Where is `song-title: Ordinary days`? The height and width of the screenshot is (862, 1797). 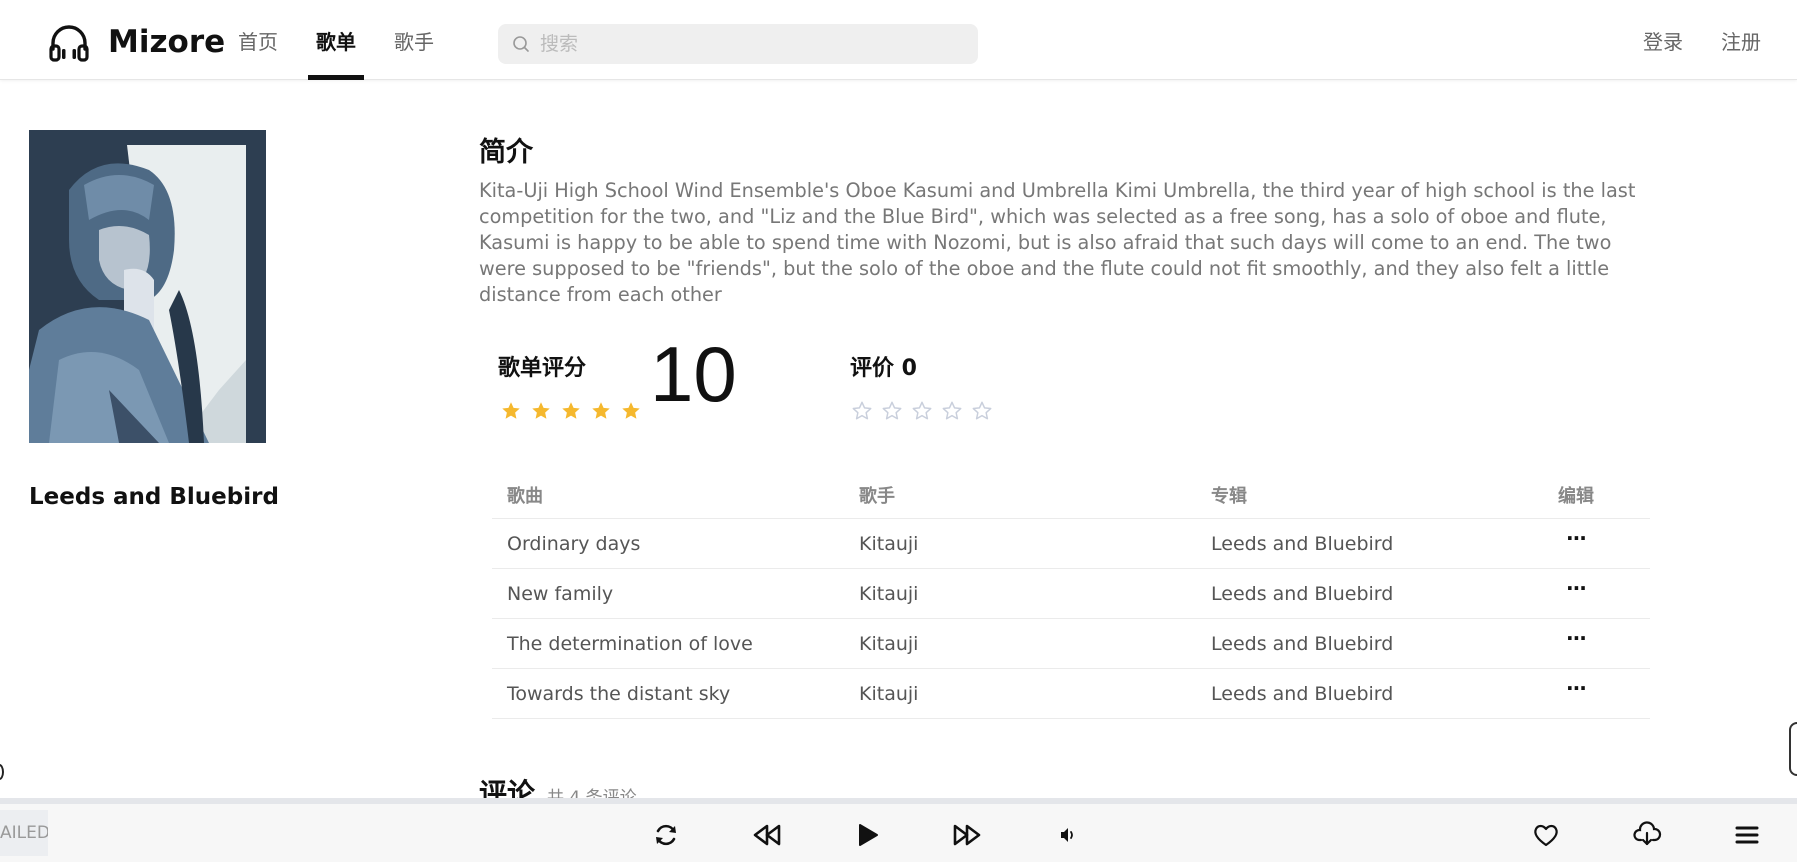
song-title: Ordinary days is located at coordinates (668, 544).